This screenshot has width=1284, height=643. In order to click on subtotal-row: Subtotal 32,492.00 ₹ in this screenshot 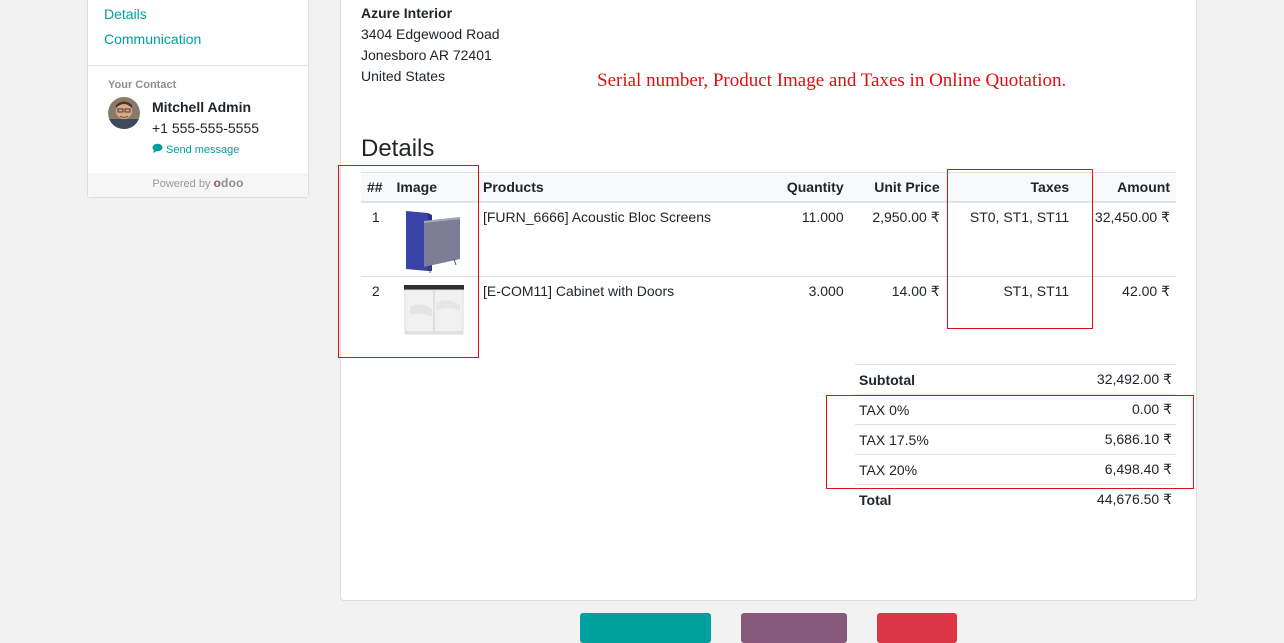, I will do `click(1015, 379)`.